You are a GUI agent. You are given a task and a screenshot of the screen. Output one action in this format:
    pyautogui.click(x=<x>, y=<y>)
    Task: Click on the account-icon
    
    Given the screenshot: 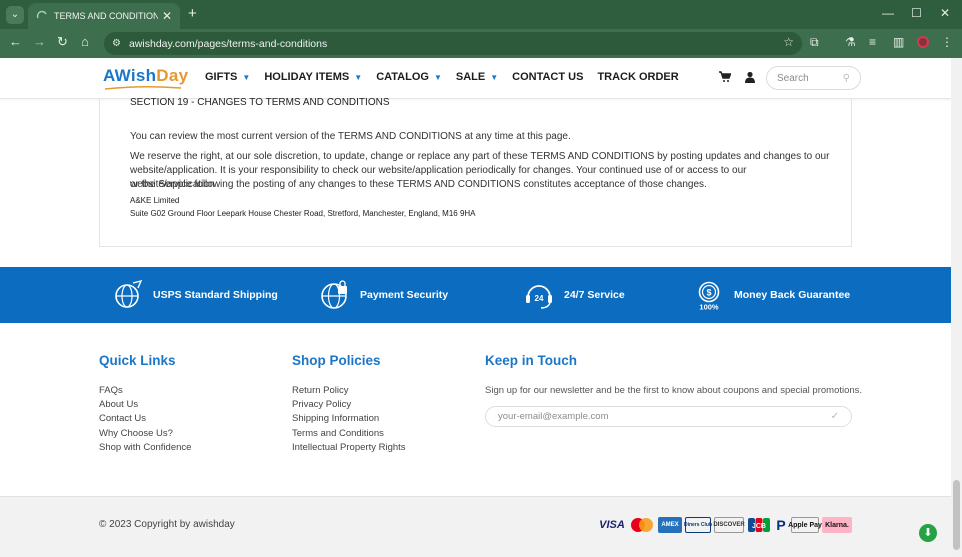 What is the action you would take?
    pyautogui.click(x=750, y=78)
    